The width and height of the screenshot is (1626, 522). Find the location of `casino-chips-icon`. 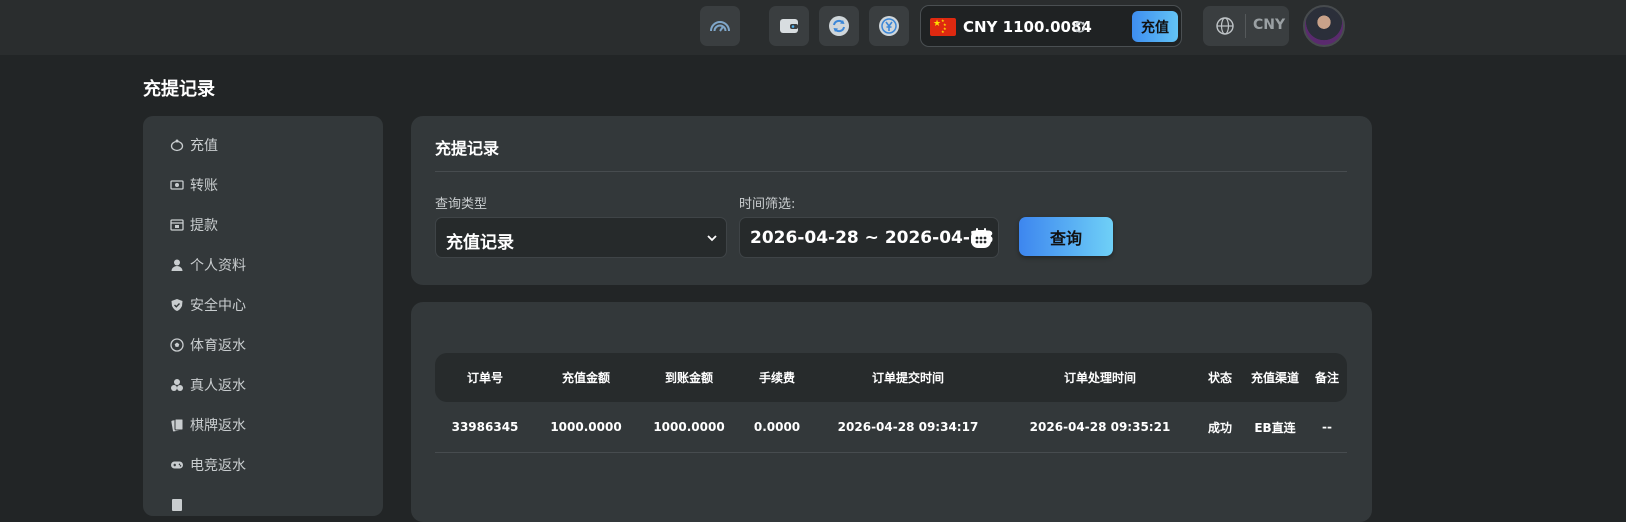

casino-chips-icon is located at coordinates (177, 385).